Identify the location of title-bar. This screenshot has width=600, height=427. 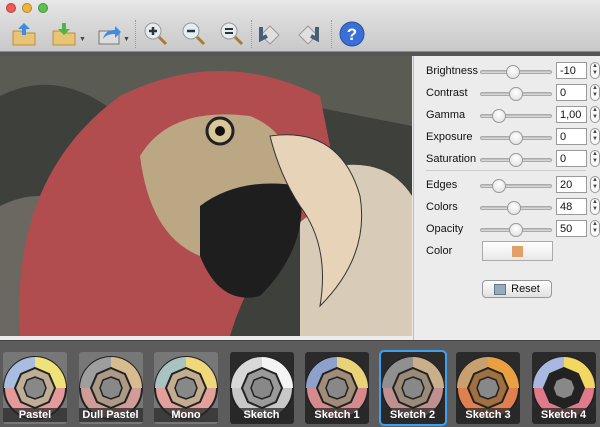
(300, 8).